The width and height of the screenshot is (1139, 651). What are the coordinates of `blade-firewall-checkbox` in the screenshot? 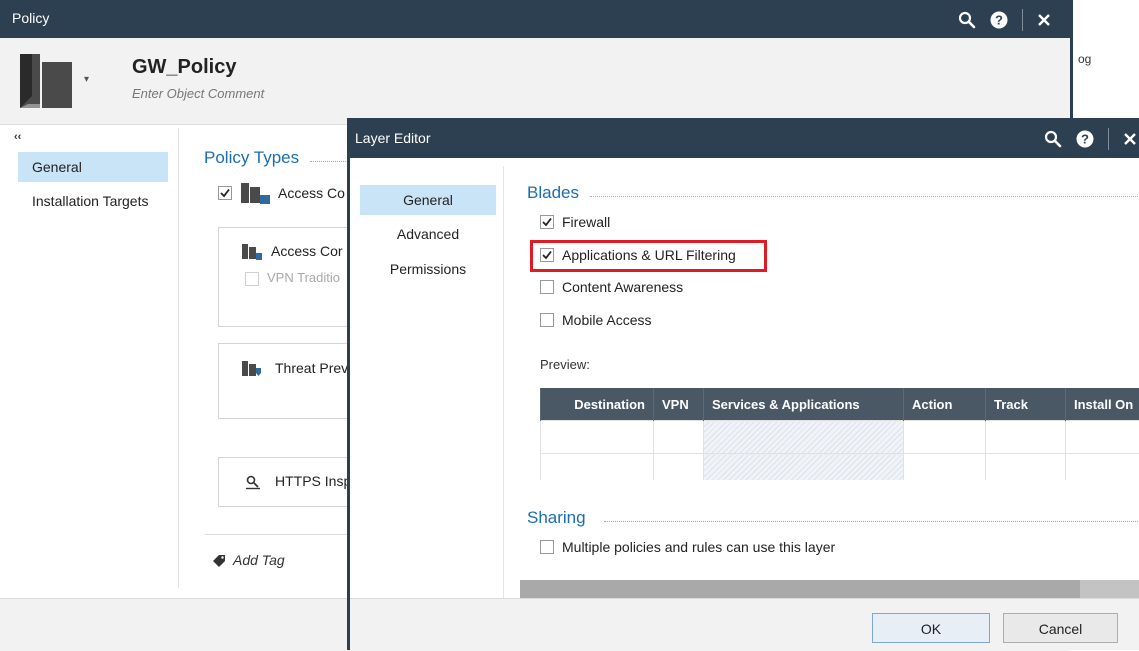 It's located at (547, 222).